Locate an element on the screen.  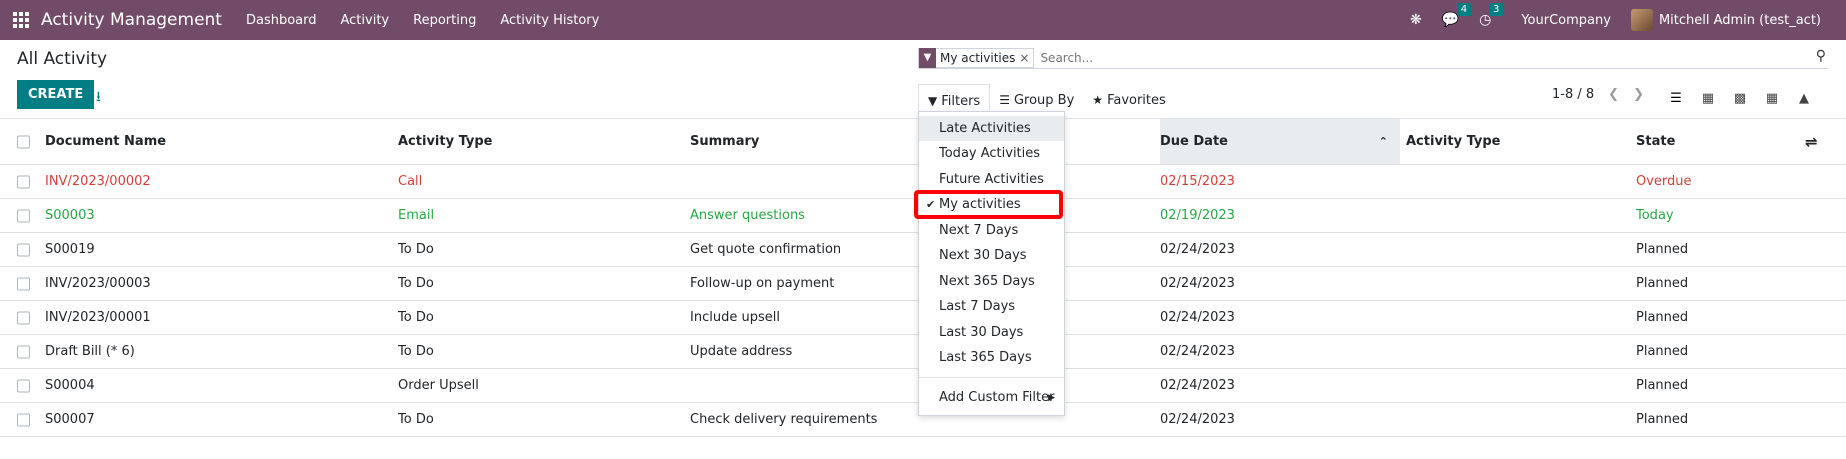
cell-document-name: S00019 is located at coordinates (70, 249).